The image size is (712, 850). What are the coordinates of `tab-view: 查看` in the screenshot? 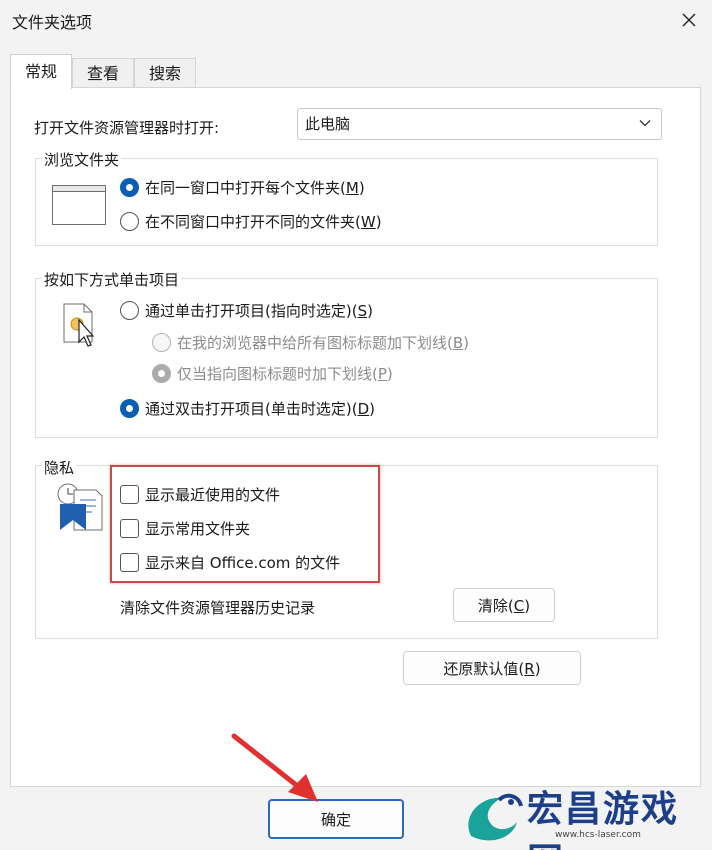 It's located at (103, 73).